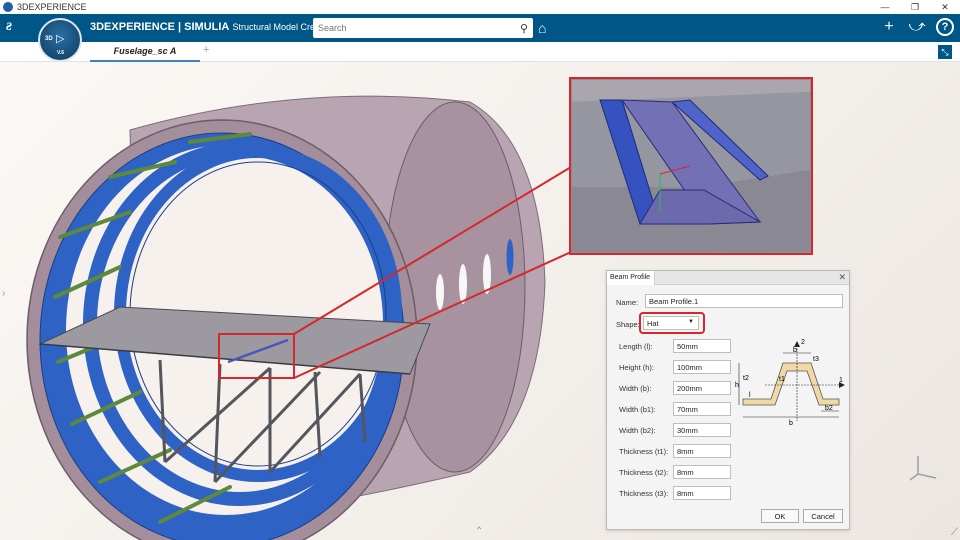 The image size is (960, 540). What do you see at coordinates (160, 27) in the screenshot?
I see `brand-name: 3DEXPERIENCE | SIMULIA` at bounding box center [160, 27].